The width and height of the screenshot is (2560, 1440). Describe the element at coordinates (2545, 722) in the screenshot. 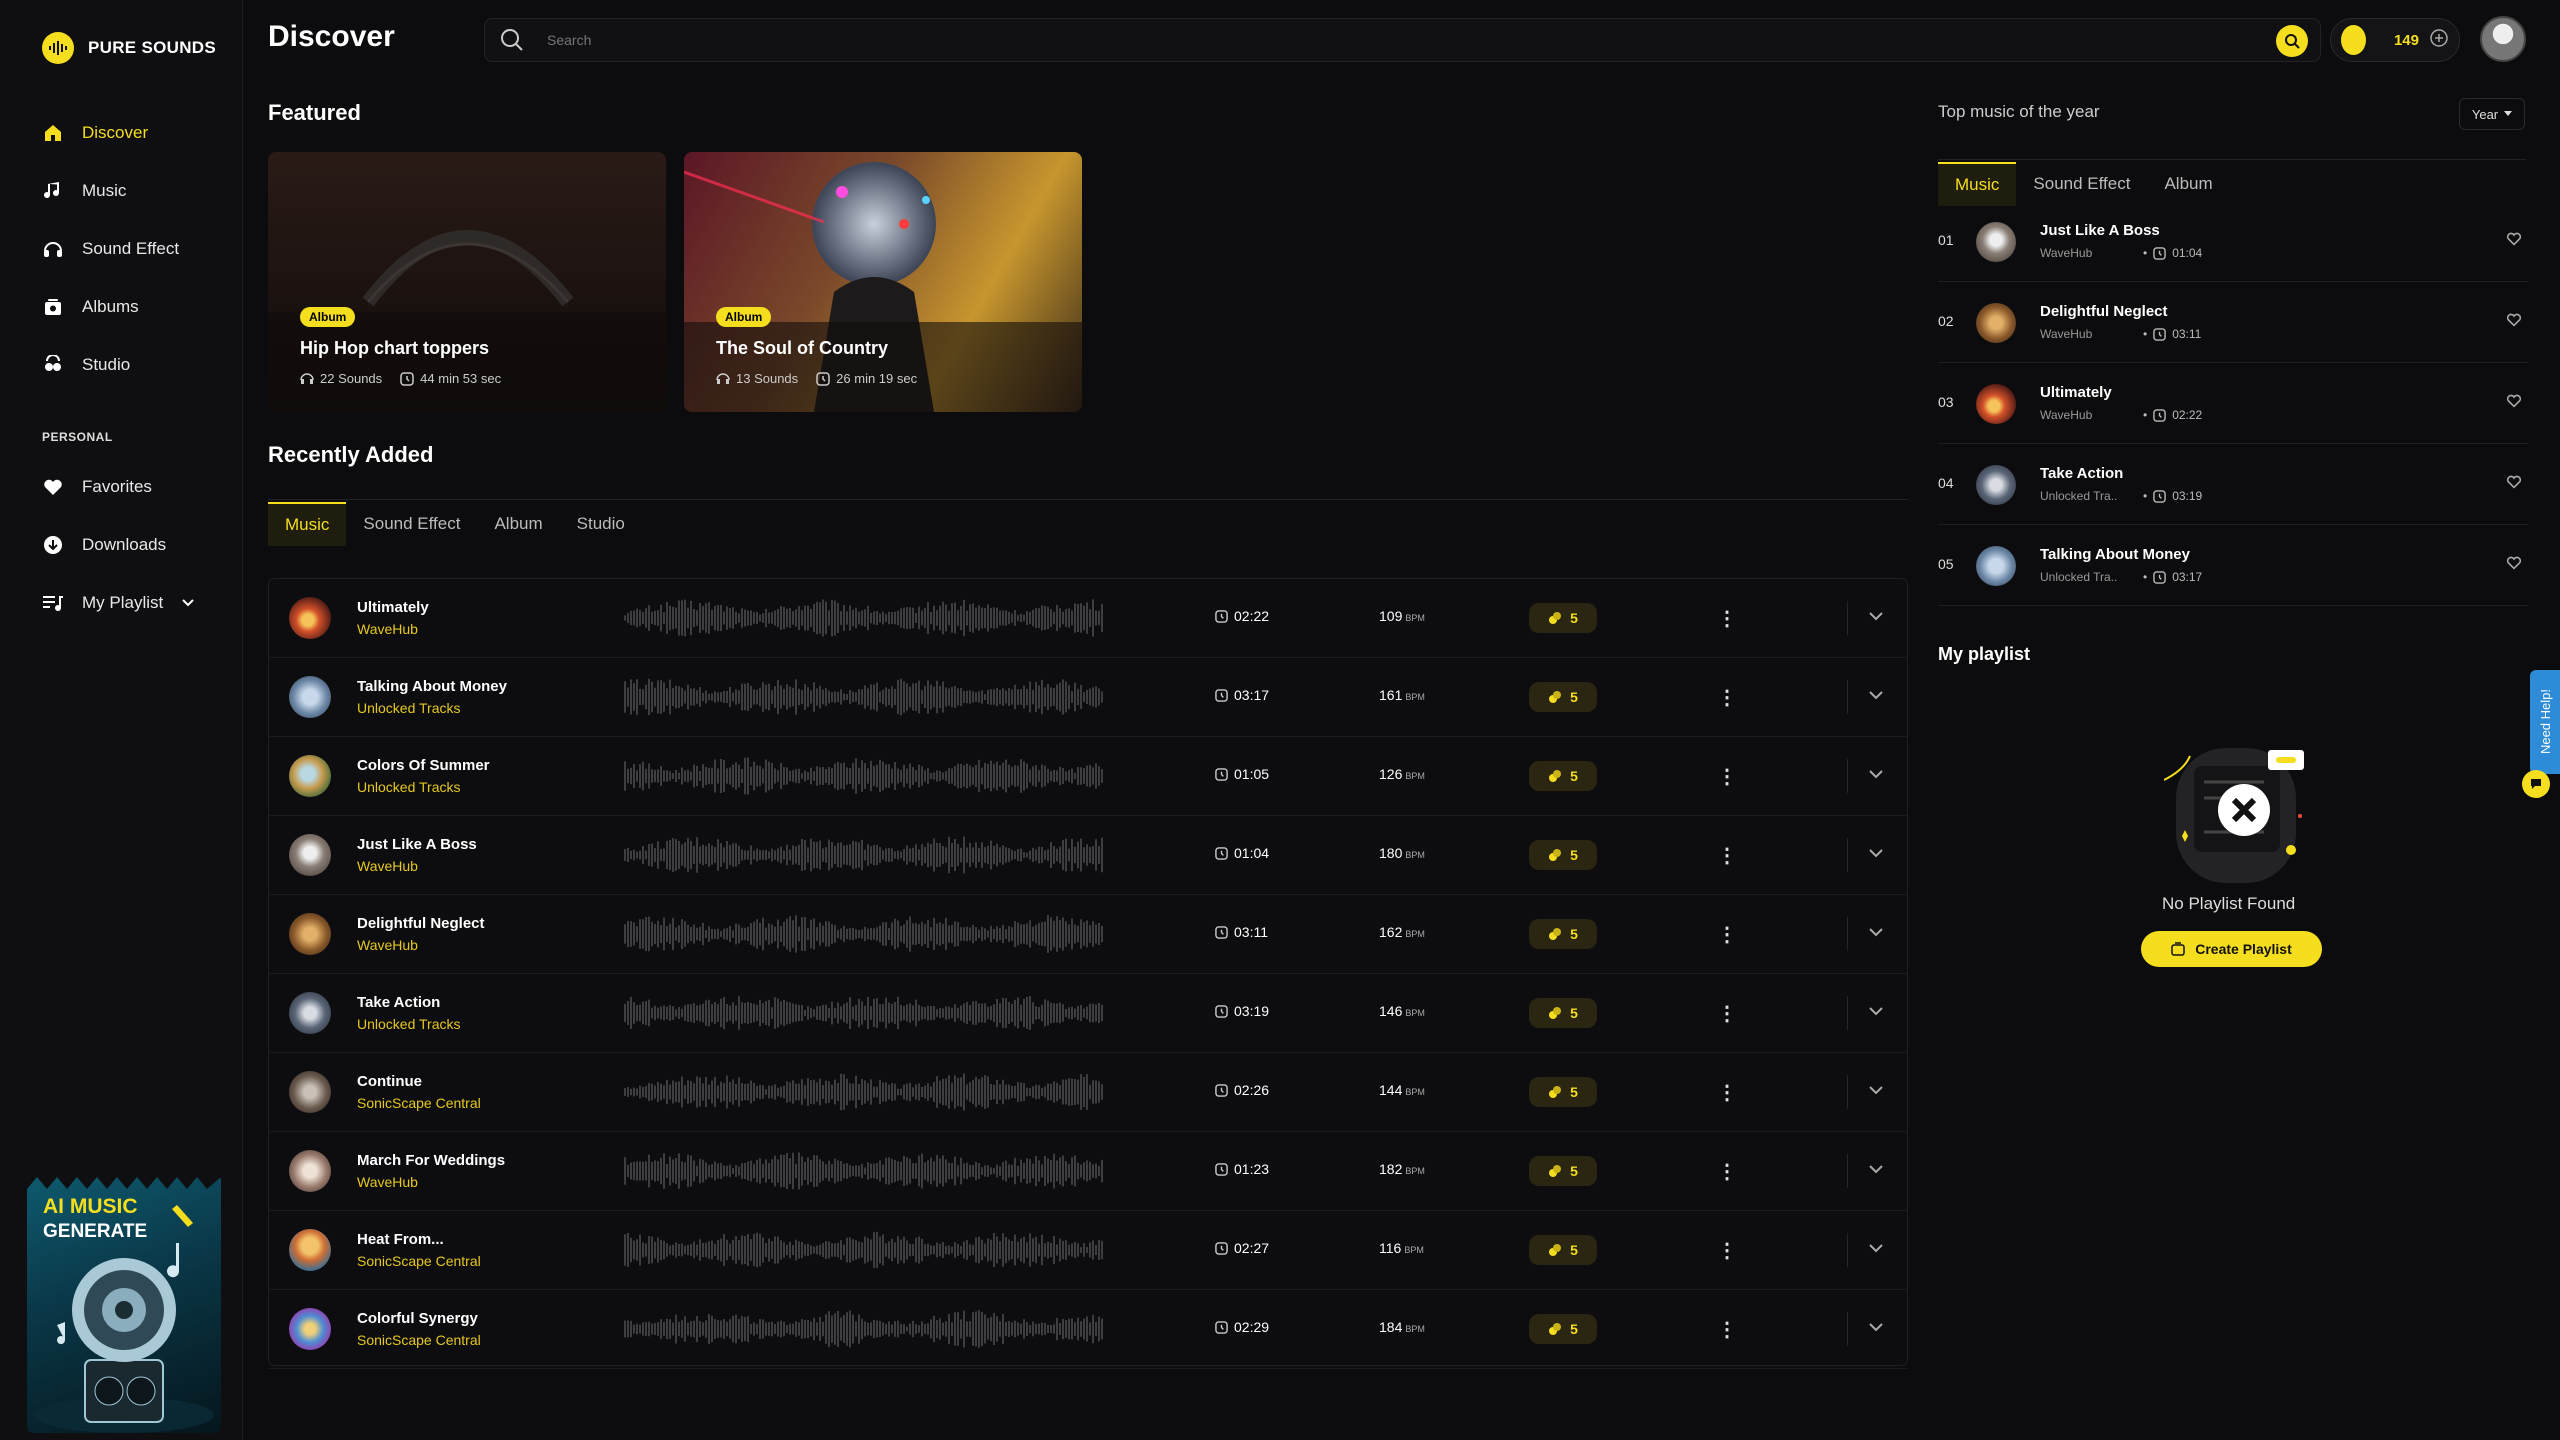

I see `need-help-tab: Need Help!` at that location.